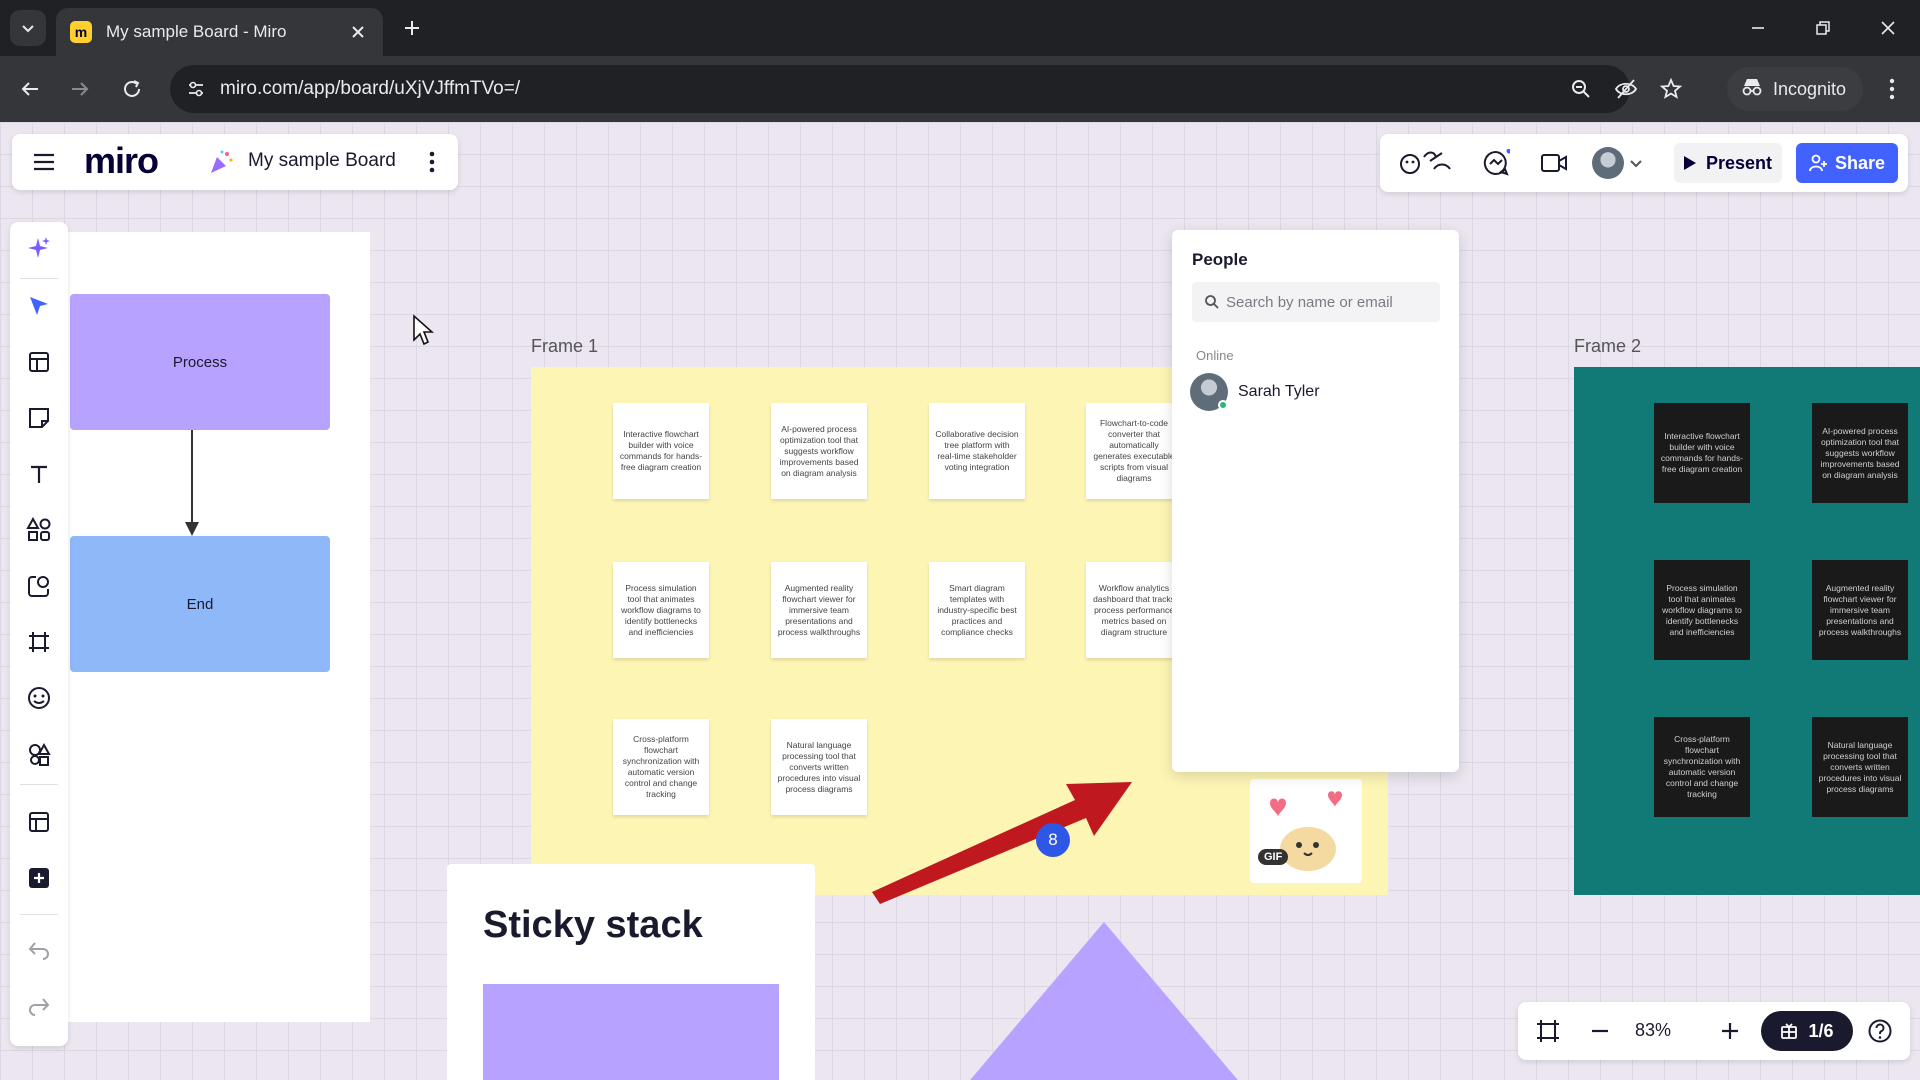 The width and height of the screenshot is (1920, 1080). I want to click on browser-tab-active: m My sample Board - Miro, so click(219, 32).